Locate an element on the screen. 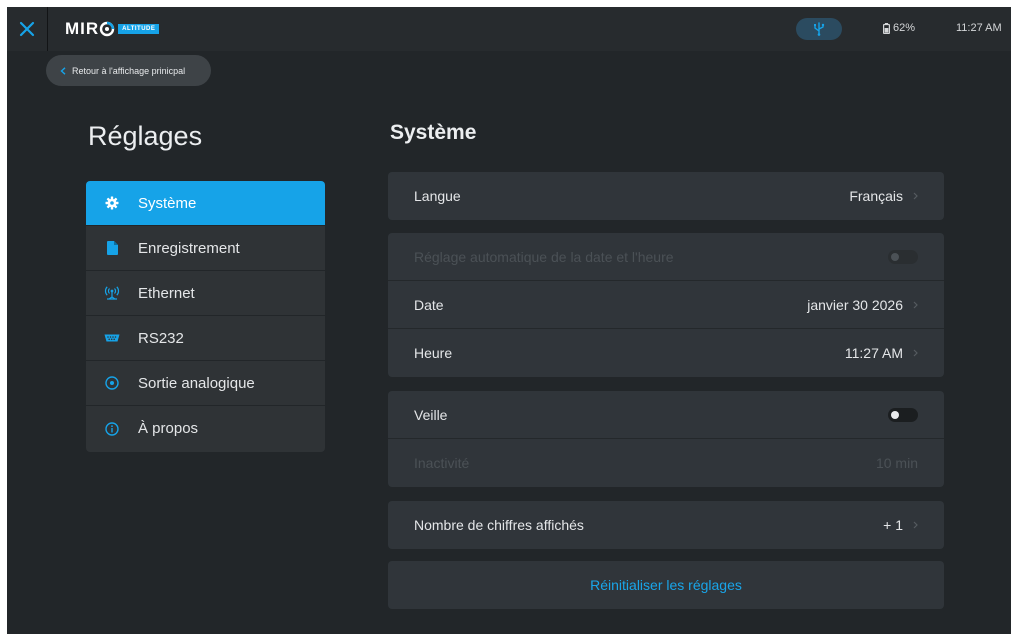  nav-item-ethernet: Ethernet is located at coordinates (205, 293).